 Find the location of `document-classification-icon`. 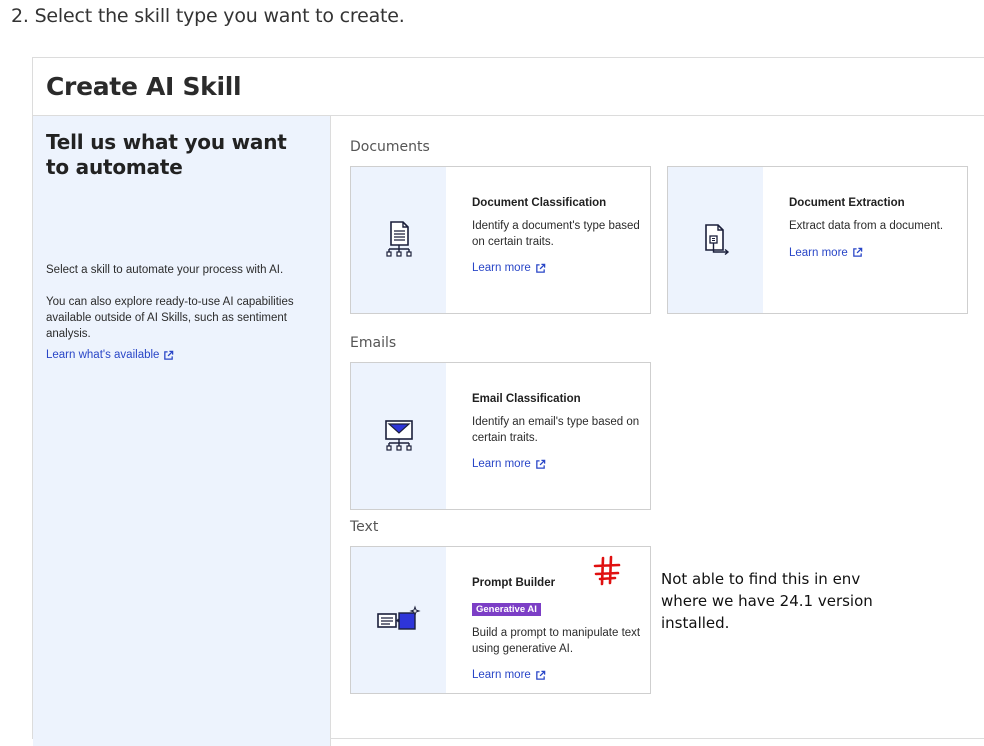

document-classification-icon is located at coordinates (398, 239).